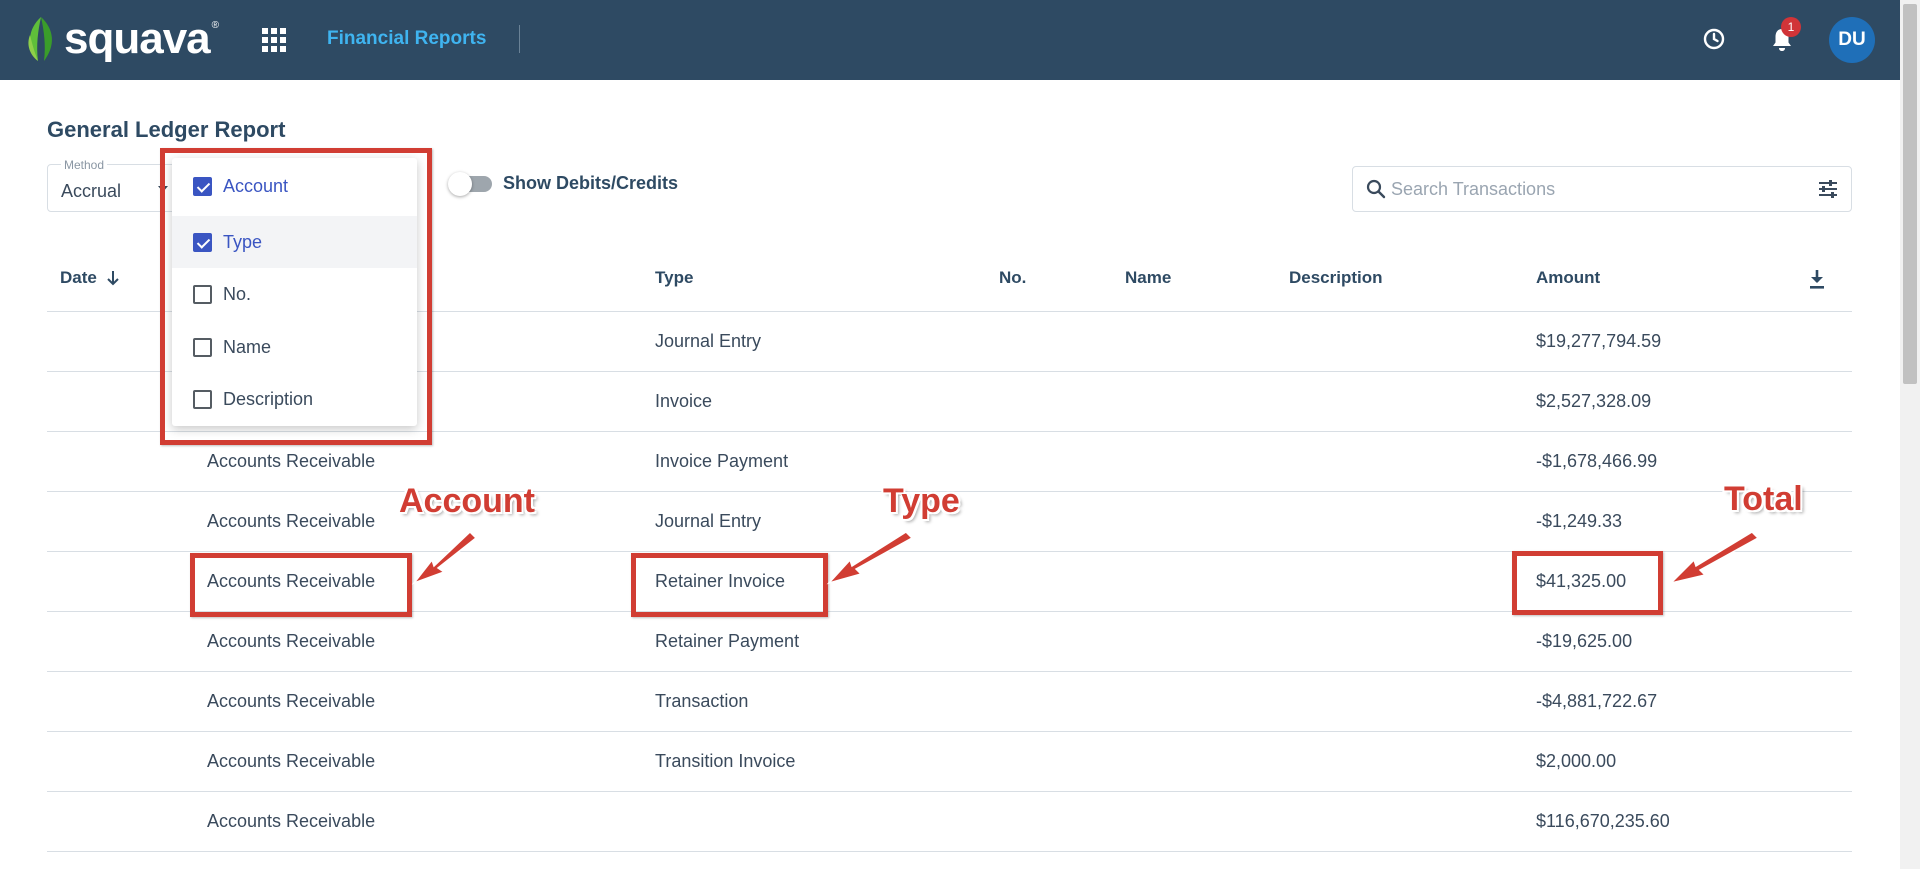  Describe the element at coordinates (1910, 194) in the screenshot. I see `scrollbar-thumb` at that location.